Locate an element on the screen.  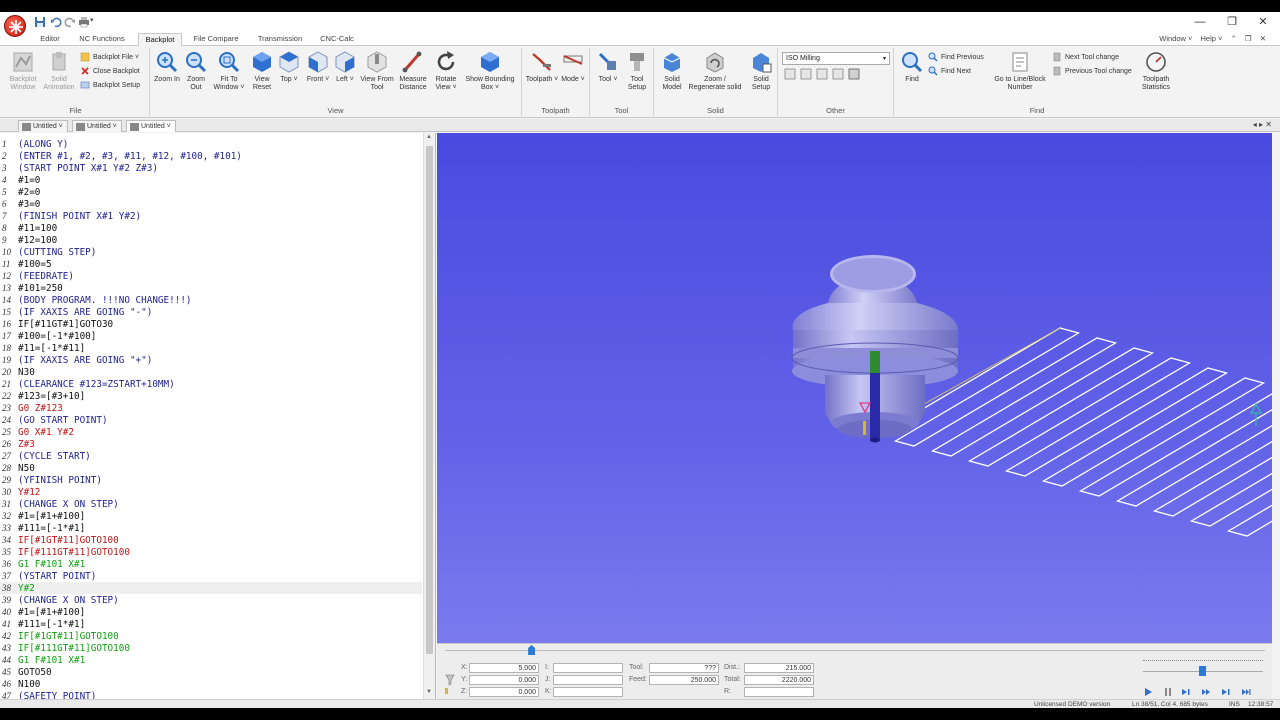
code-line: 33 #111=[-1*#1] is located at coordinates (211, 528).